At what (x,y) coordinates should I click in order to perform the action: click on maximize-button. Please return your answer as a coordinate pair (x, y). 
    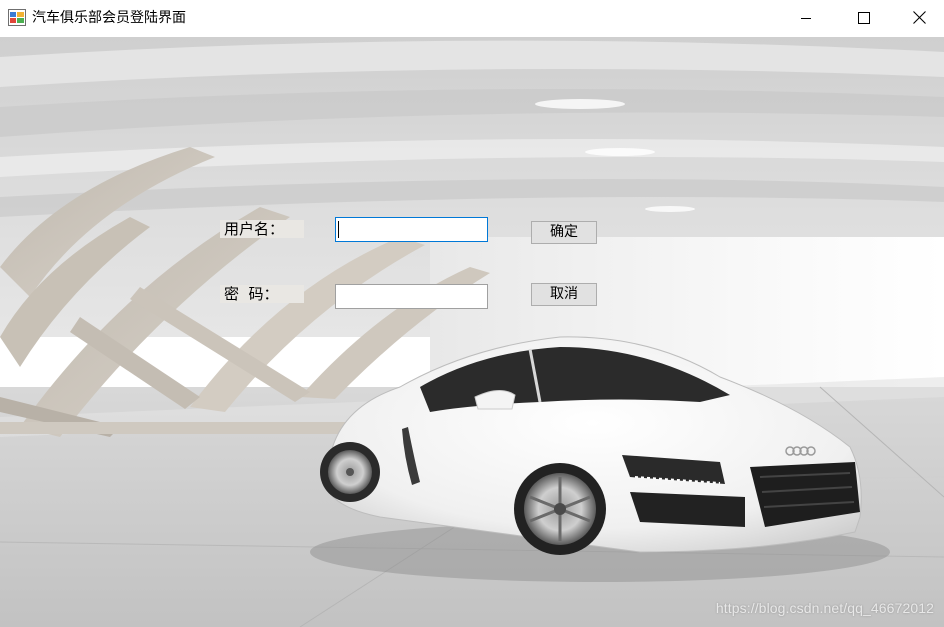
    Looking at the image, I should click on (864, 18).